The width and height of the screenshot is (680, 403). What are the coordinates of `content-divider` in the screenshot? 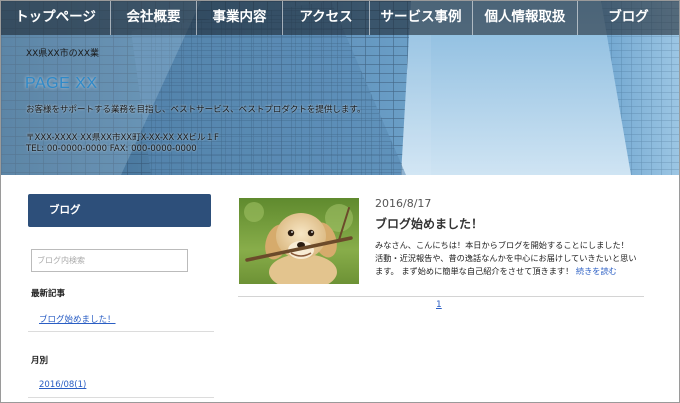 It's located at (441, 296).